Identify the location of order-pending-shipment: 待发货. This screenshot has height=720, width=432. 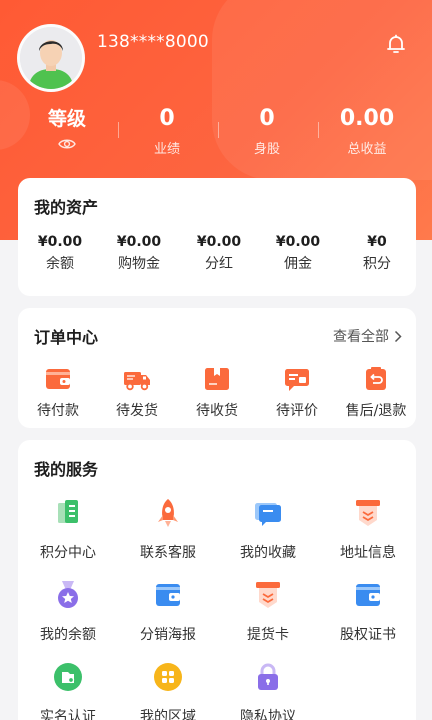
(137, 392).